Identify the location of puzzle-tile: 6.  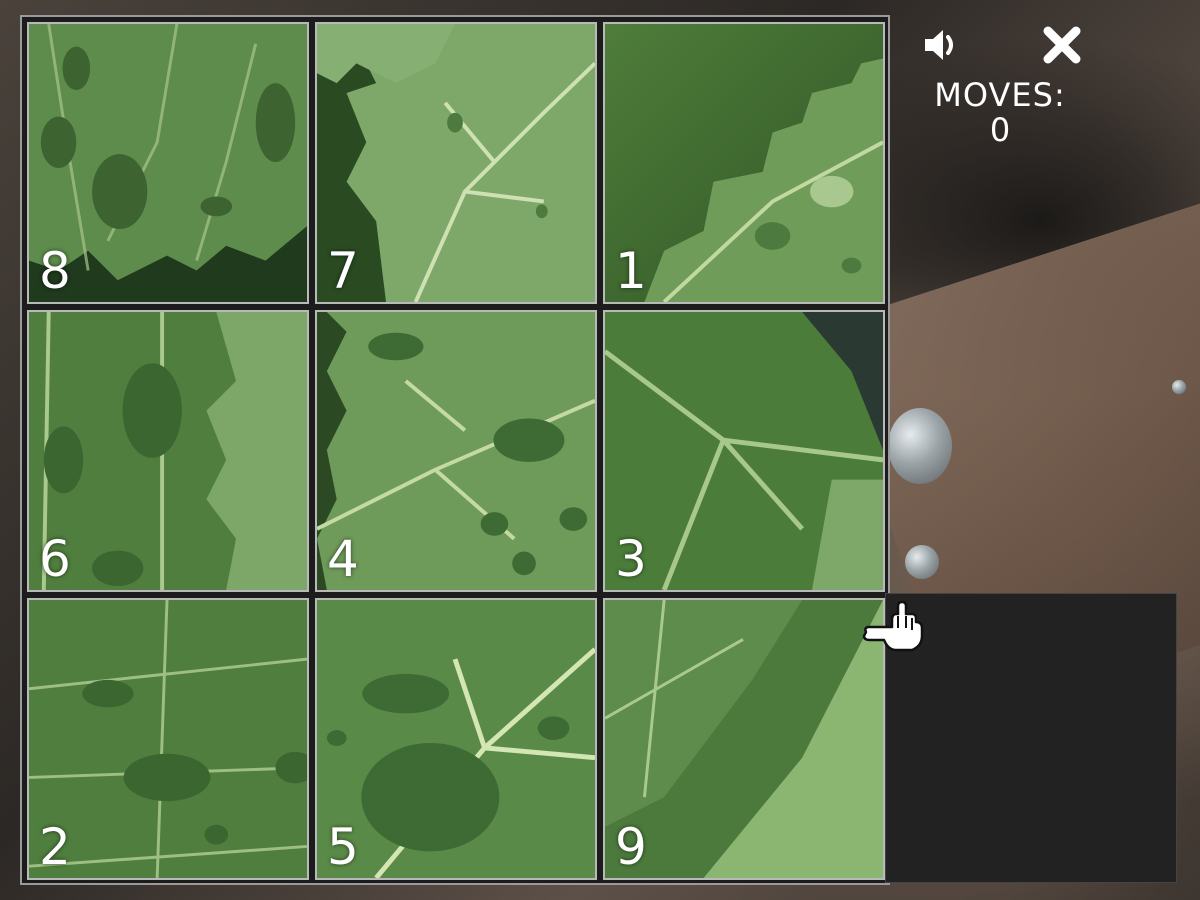
(168, 451).